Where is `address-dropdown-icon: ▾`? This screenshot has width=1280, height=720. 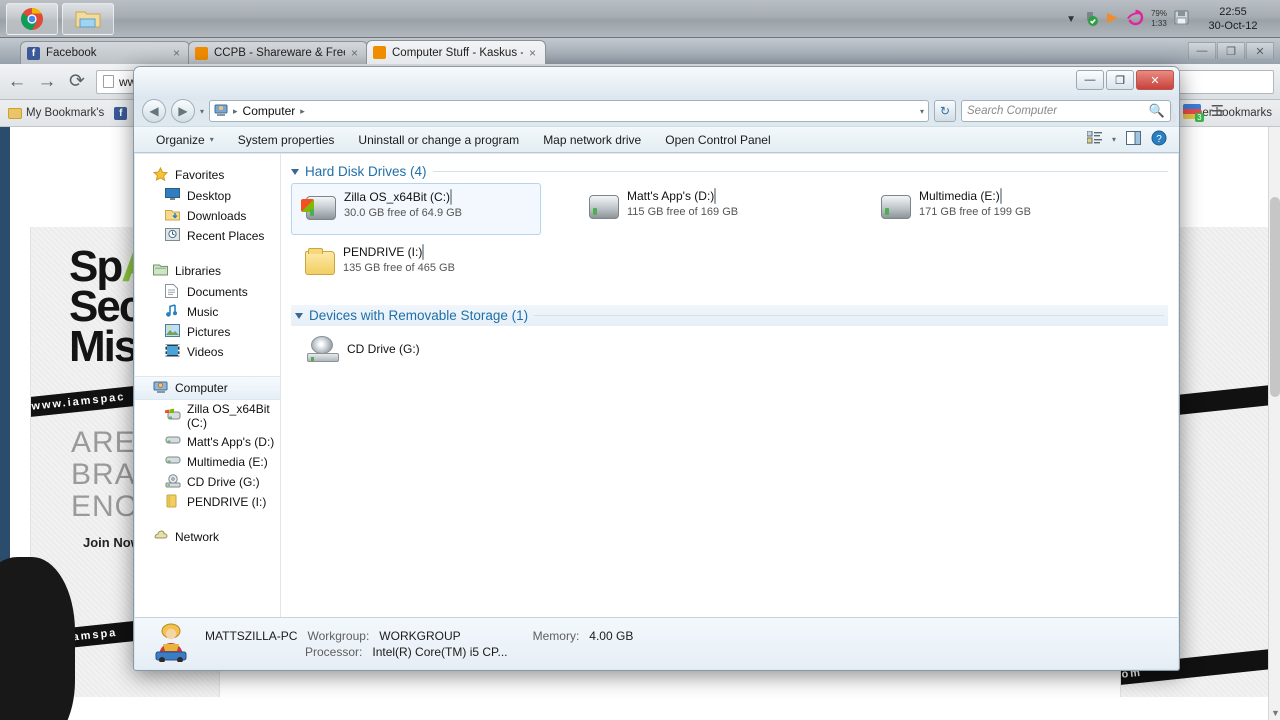
address-dropdown-icon: ▾ is located at coordinates (922, 111).